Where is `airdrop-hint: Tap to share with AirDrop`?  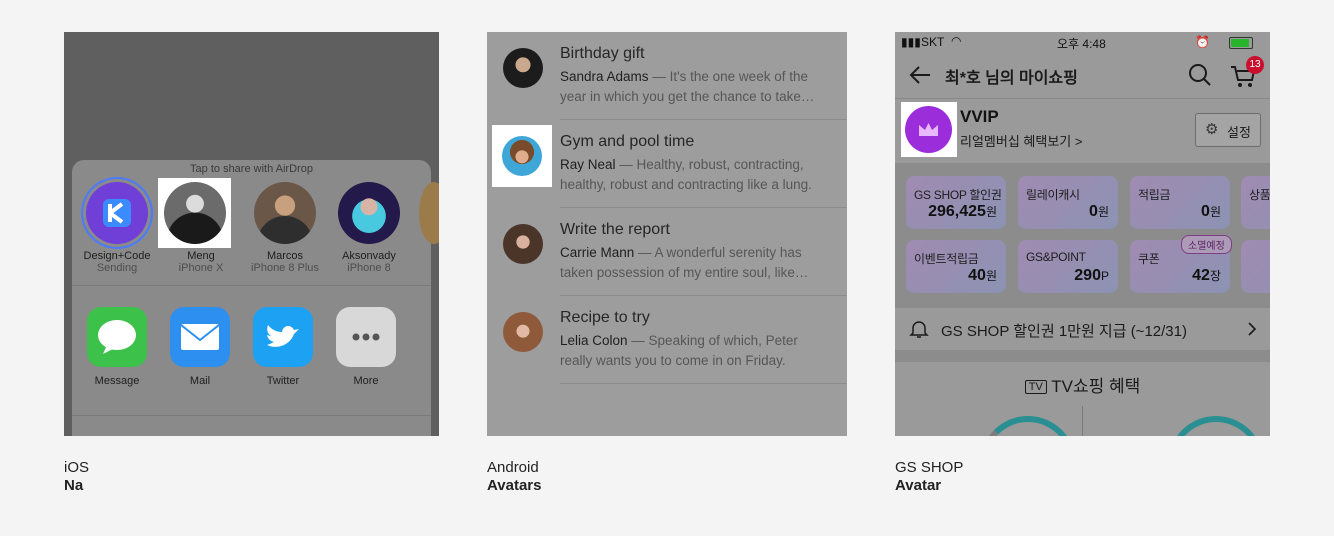 airdrop-hint: Tap to share with AirDrop is located at coordinates (251, 169).